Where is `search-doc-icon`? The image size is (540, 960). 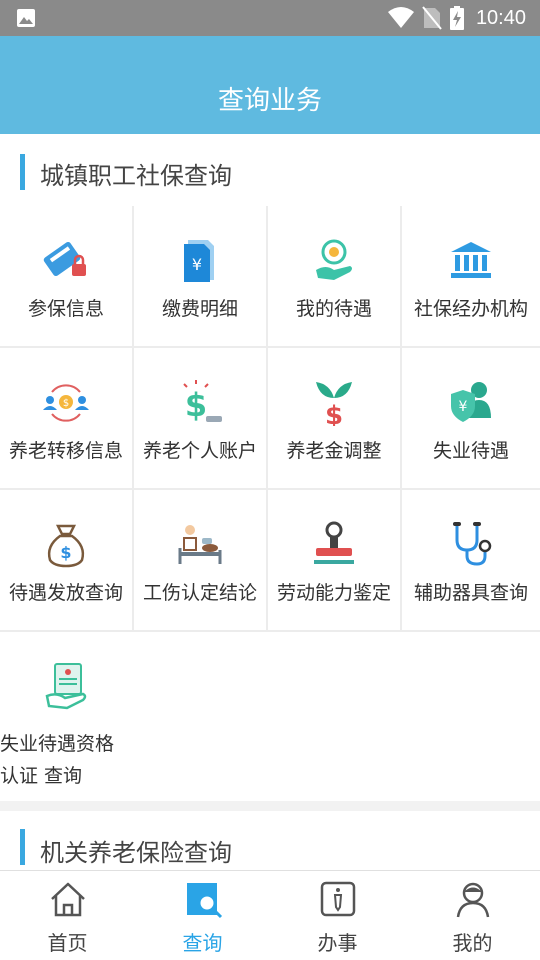 search-doc-icon is located at coordinates (204, 901).